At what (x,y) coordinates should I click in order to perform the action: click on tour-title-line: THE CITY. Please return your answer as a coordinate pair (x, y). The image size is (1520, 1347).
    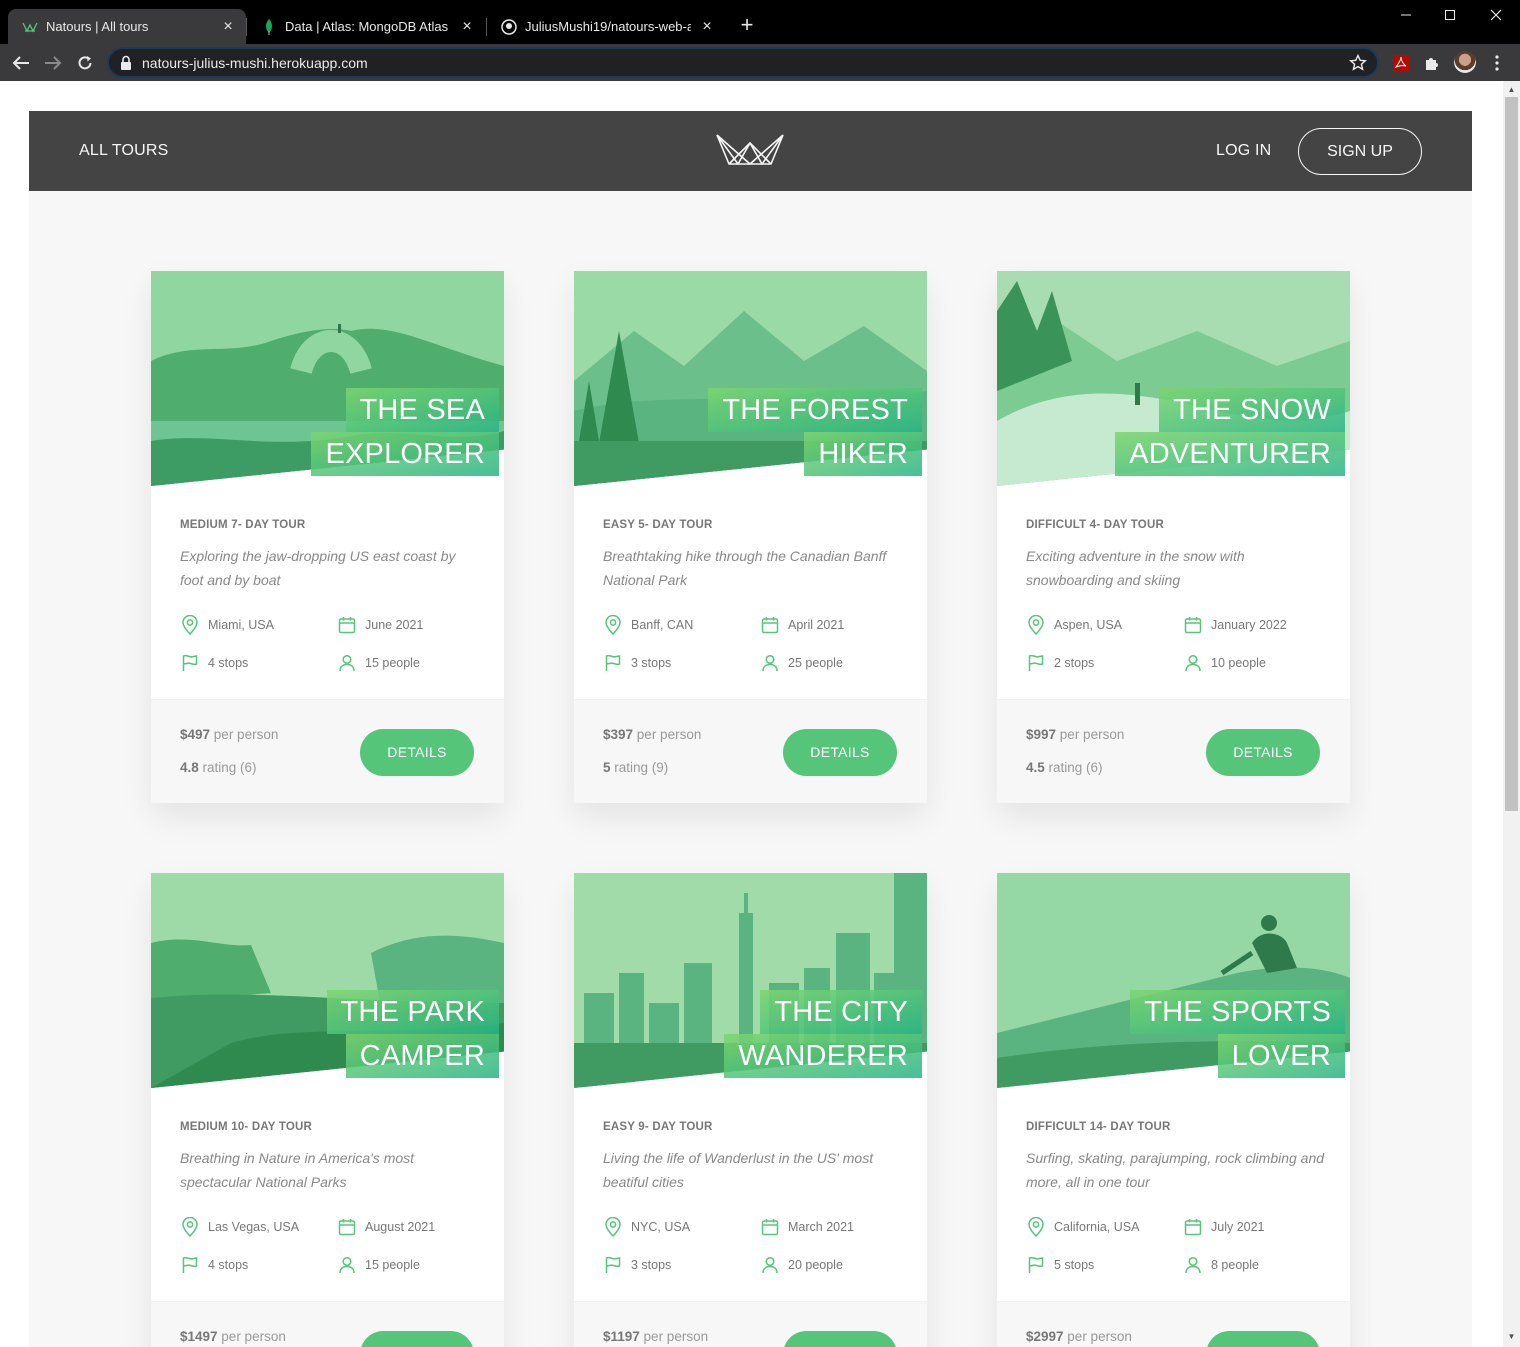
    Looking at the image, I should click on (841, 1012).